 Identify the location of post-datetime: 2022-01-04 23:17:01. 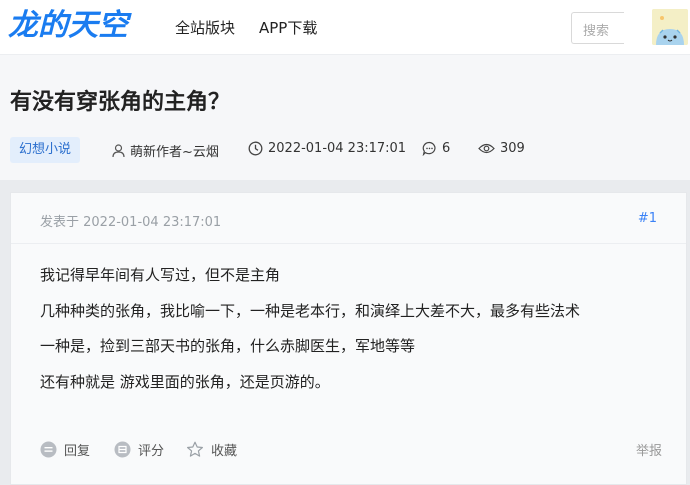
(337, 148).